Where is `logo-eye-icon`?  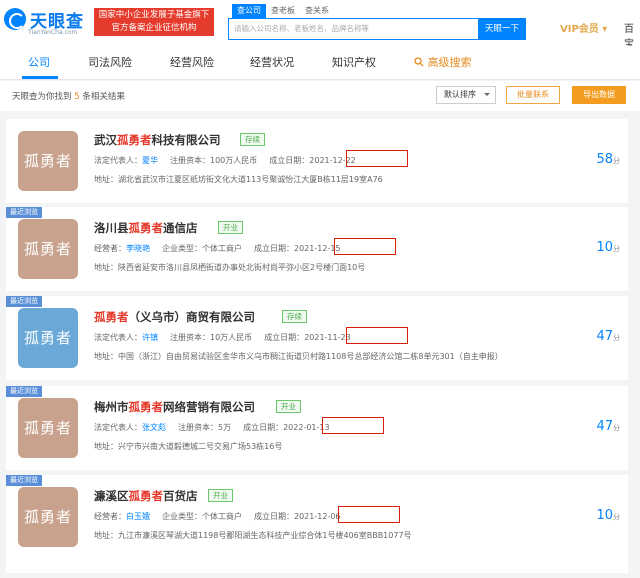
logo-eye-icon is located at coordinates (15, 19).